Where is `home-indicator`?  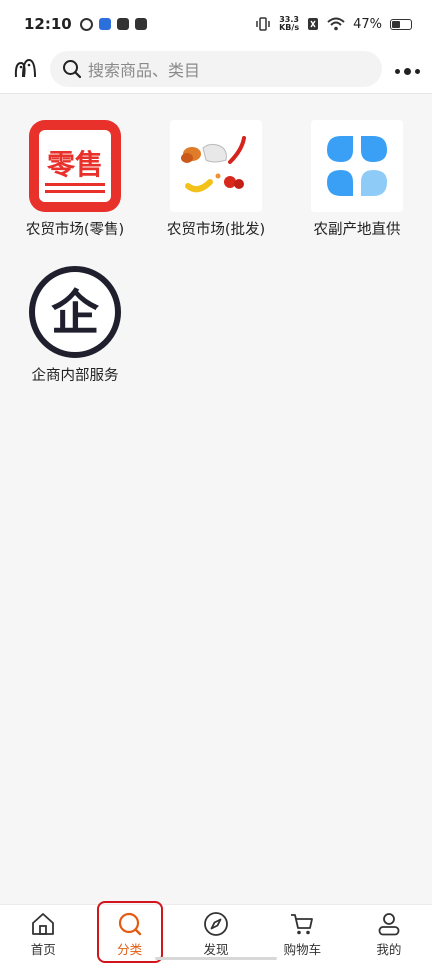
home-indicator is located at coordinates (216, 958).